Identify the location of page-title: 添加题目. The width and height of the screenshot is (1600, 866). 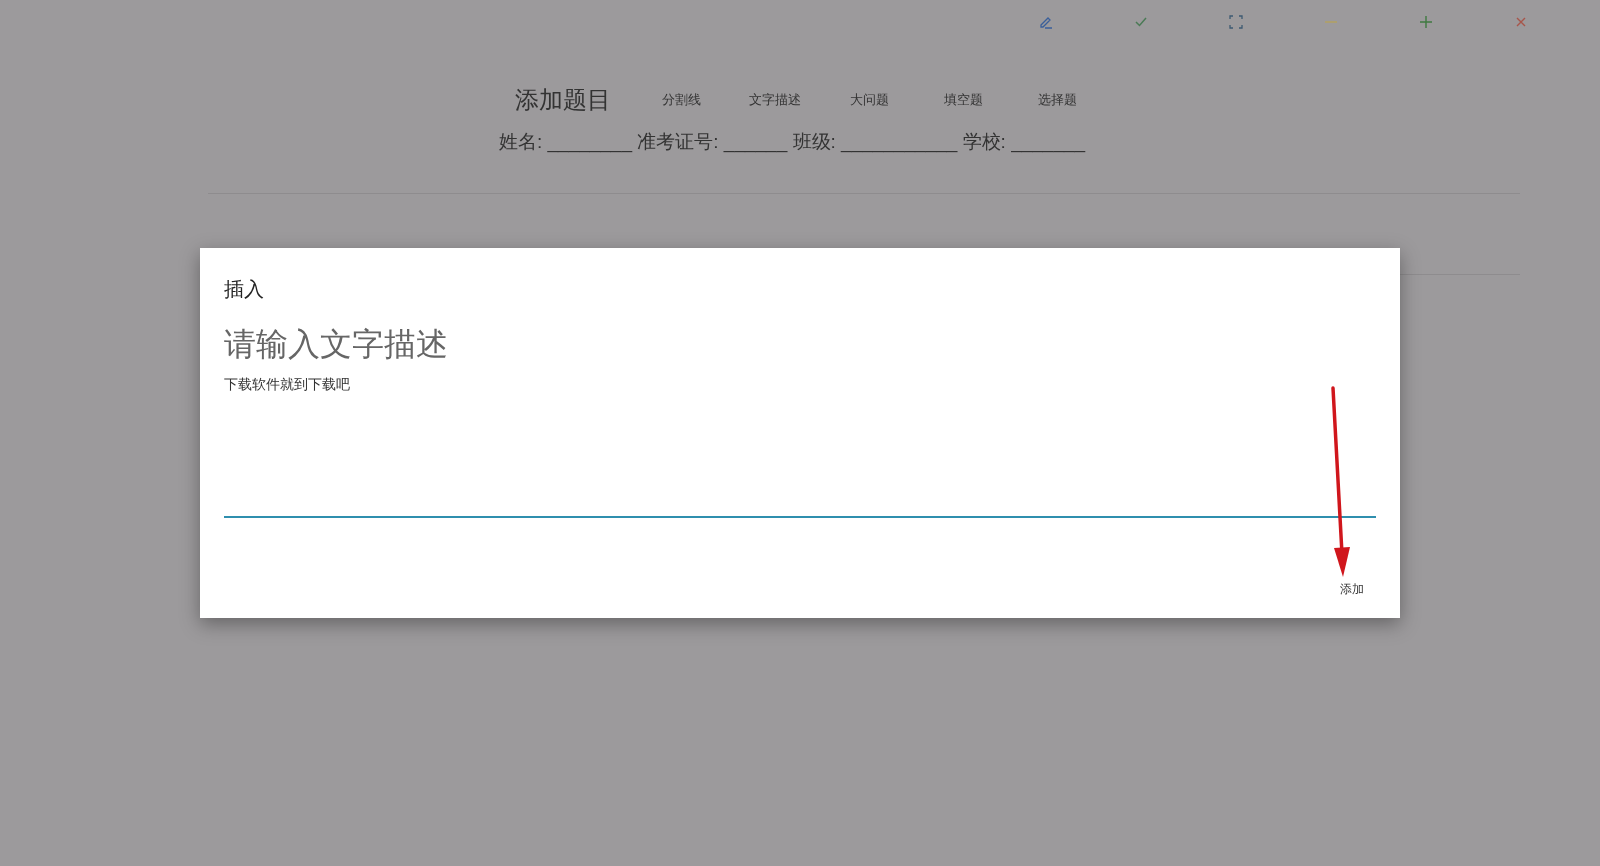
(563, 100).